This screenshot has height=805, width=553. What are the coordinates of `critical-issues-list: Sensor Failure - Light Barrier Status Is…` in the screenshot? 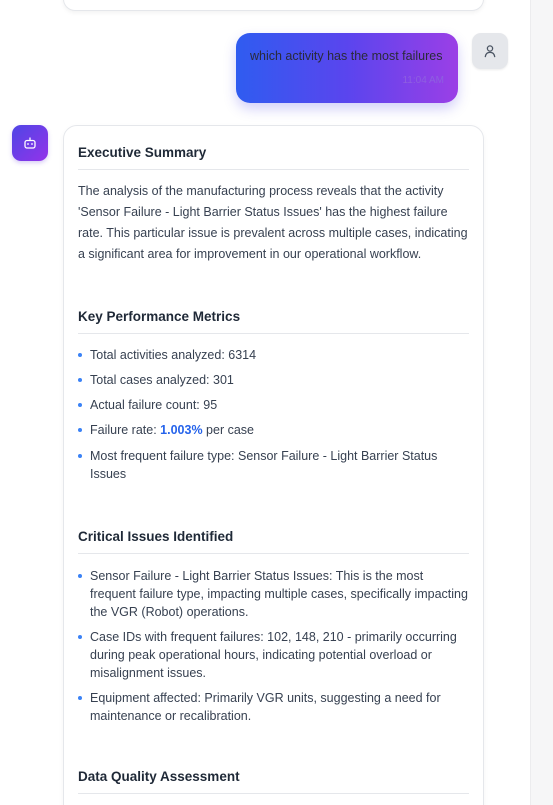 It's located at (273, 646).